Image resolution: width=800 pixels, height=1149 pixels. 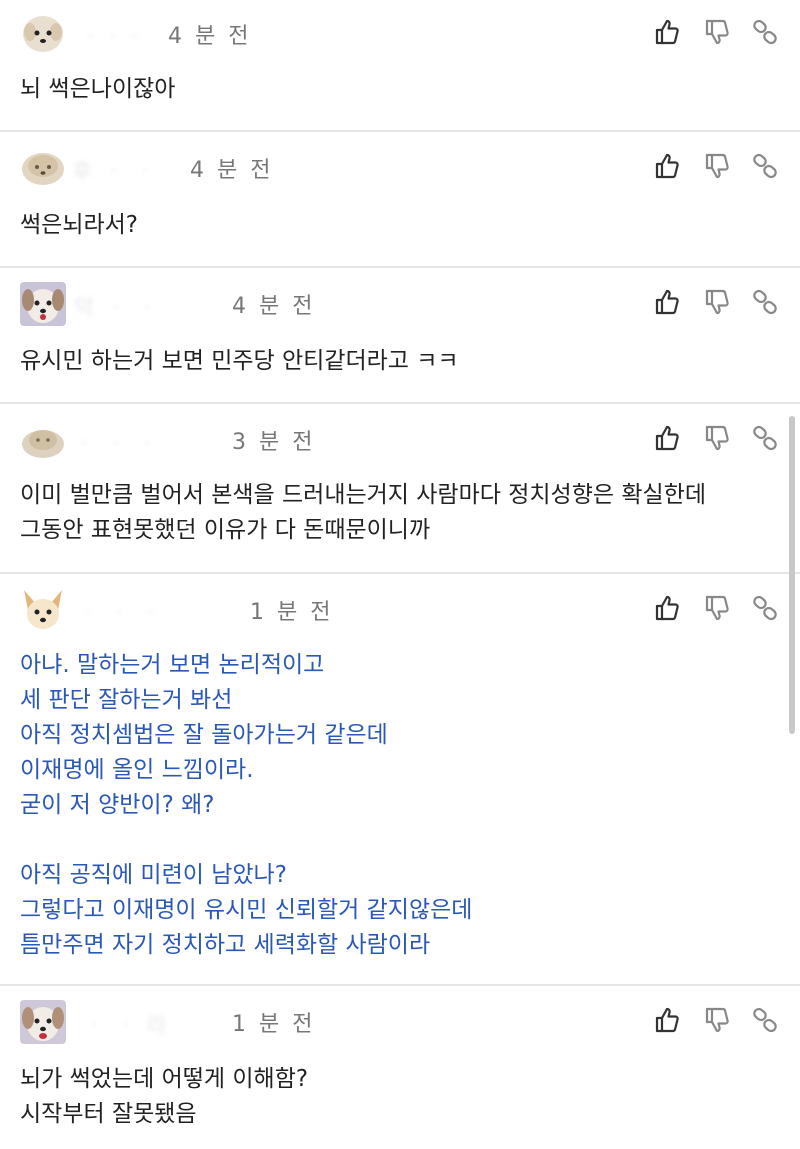 I want to click on comment-item: 후 ㆍ ㆍ 4 분 전 썩은뇌라서?, so click(x=400, y=201).